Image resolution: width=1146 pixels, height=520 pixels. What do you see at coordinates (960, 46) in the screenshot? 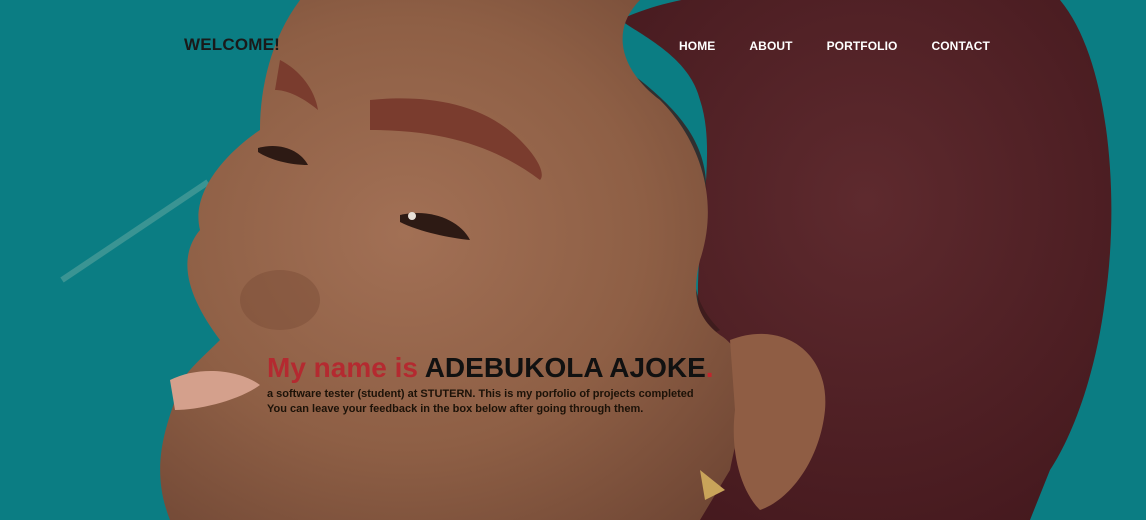
I see `nav-contact: CONTACT` at bounding box center [960, 46].